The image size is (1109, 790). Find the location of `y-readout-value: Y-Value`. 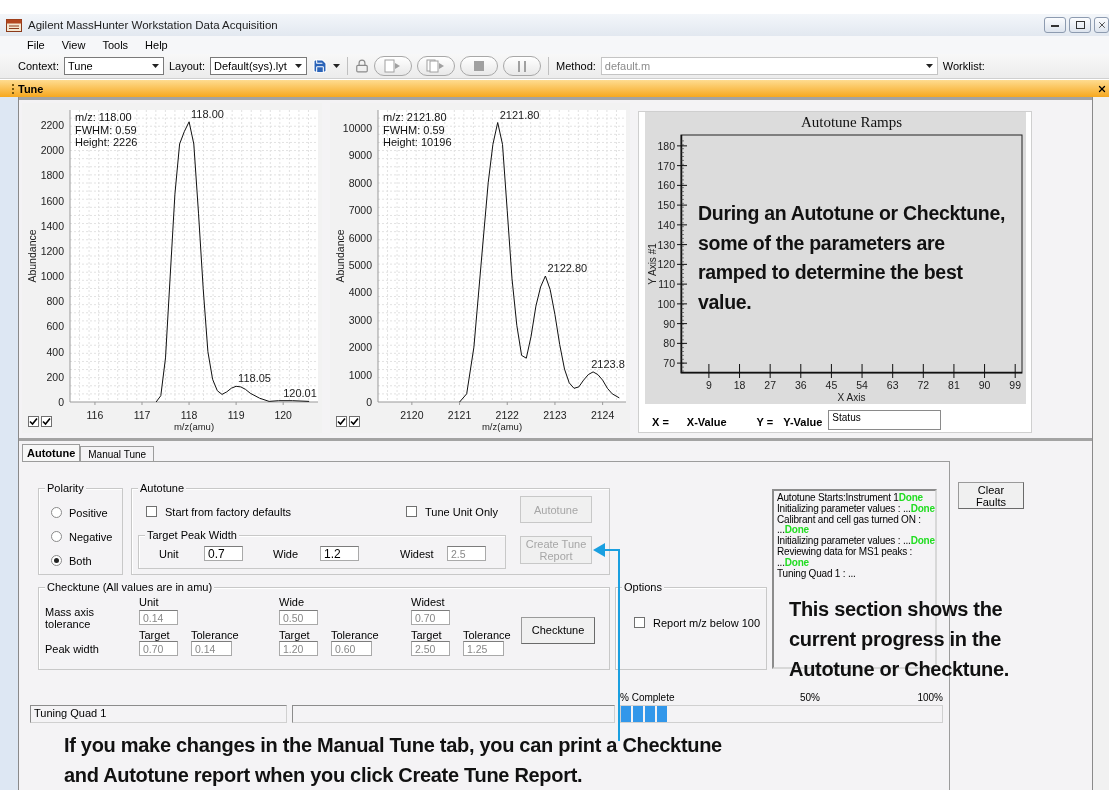

y-readout-value: Y-Value is located at coordinates (803, 423).